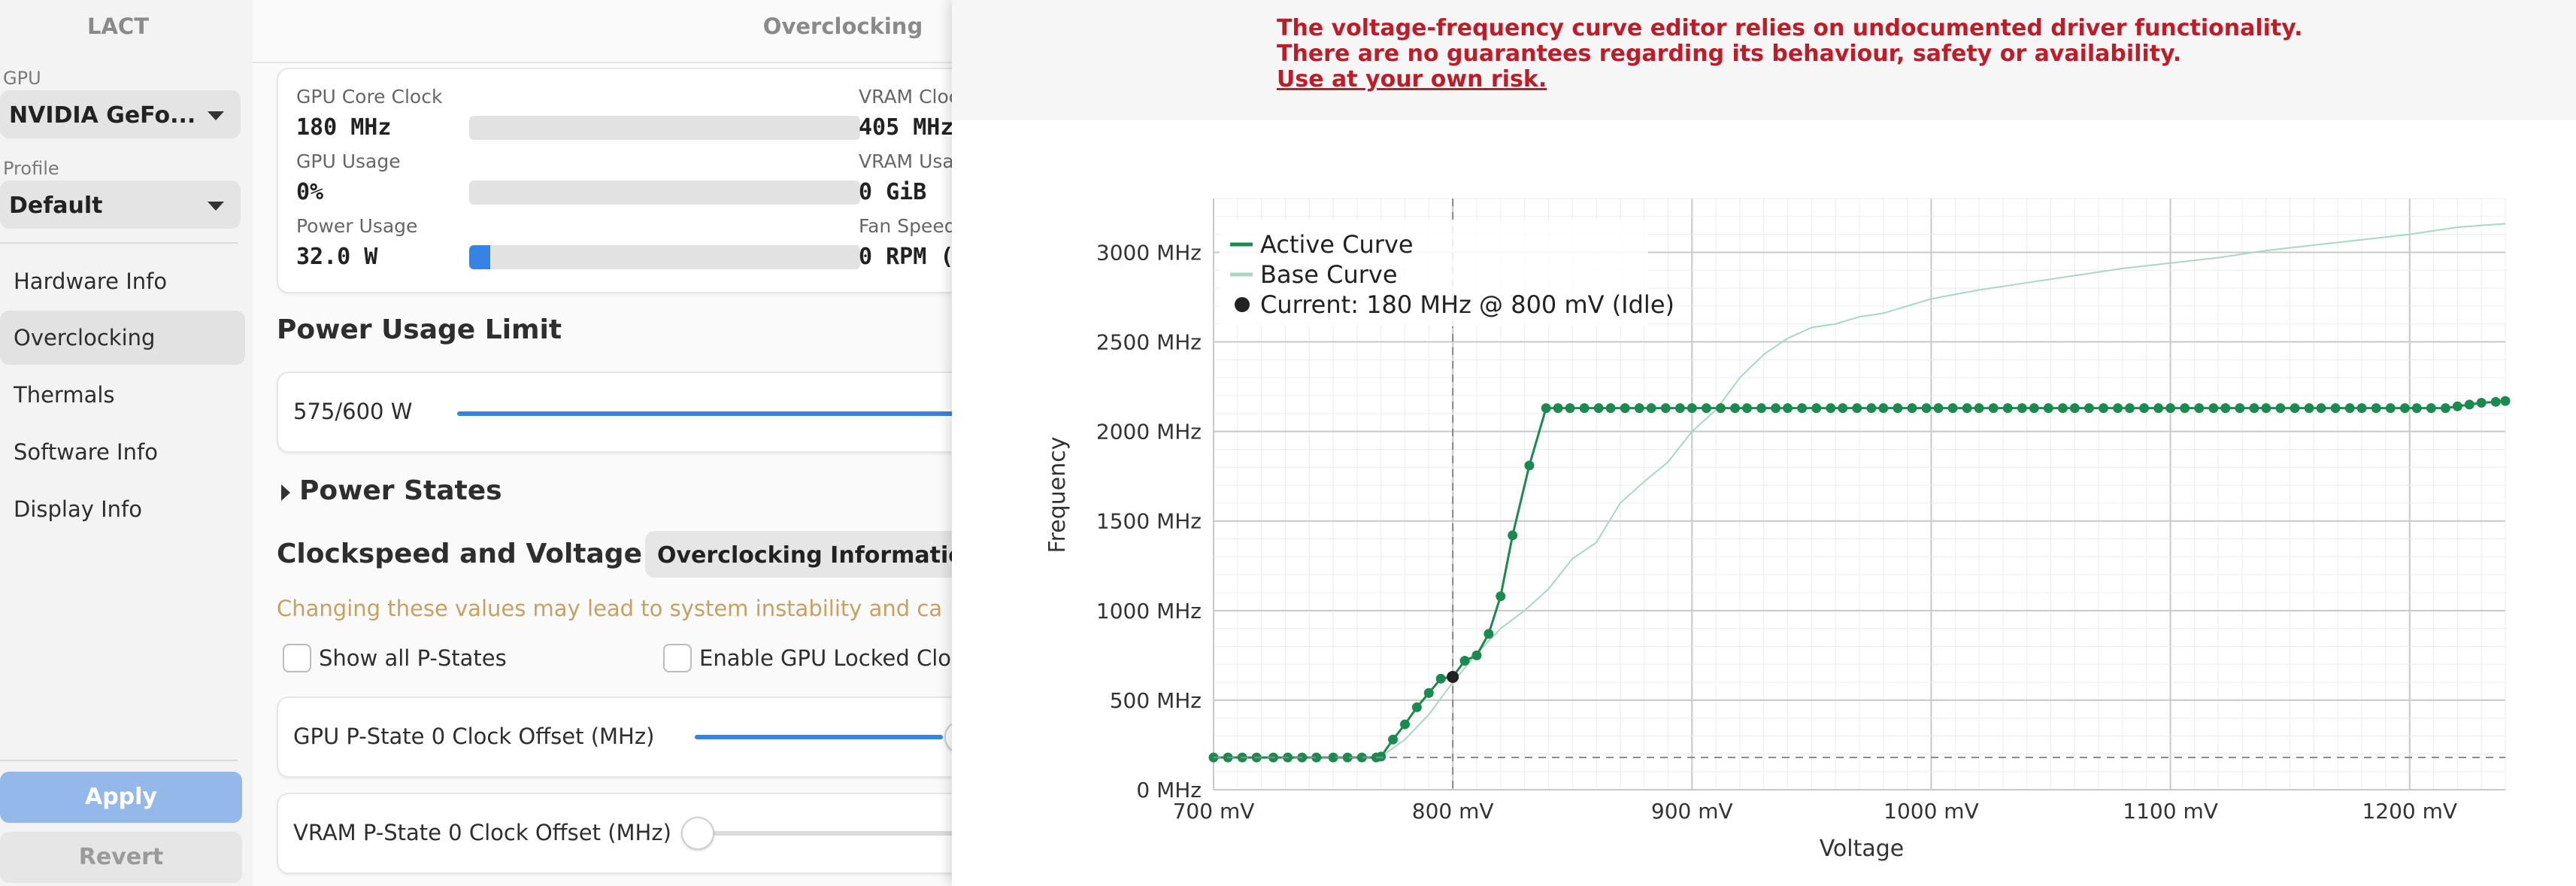 The width and height of the screenshot is (2576, 886). I want to click on power-usage-bar, so click(664, 257).